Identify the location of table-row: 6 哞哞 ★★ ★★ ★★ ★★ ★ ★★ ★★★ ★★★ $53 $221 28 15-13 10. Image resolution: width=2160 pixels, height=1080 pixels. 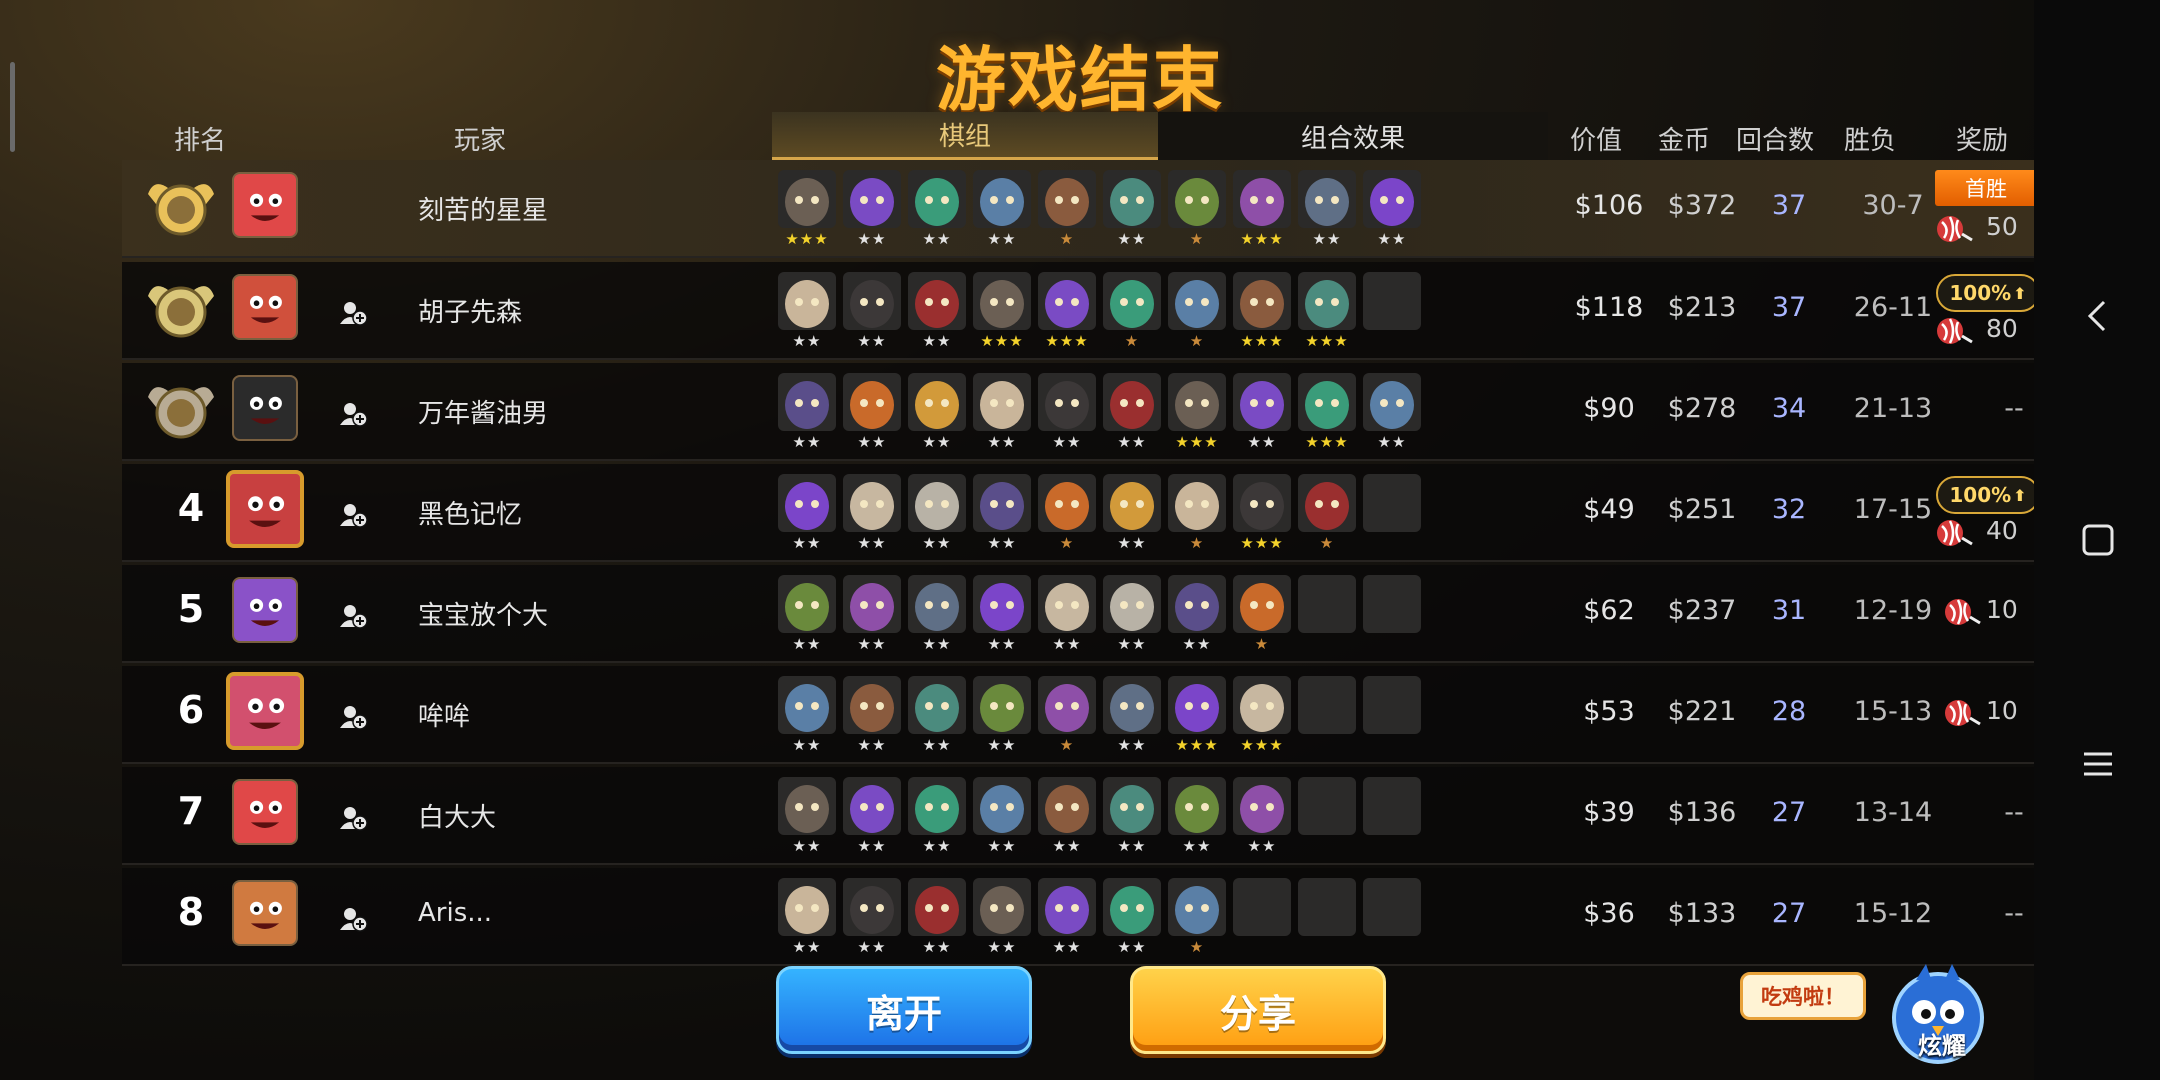
(1078, 715).